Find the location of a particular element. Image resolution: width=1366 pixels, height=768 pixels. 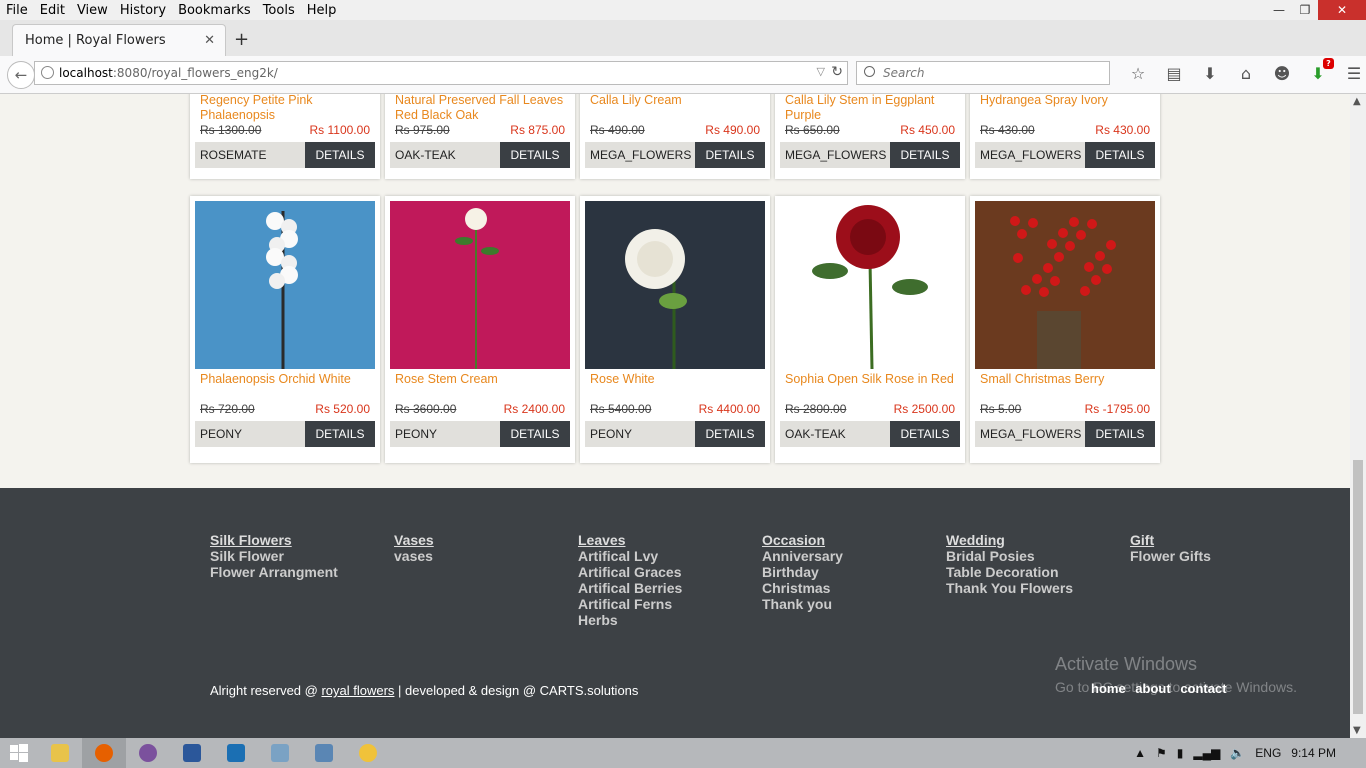

old-price: Rs 490.00 is located at coordinates (617, 130).